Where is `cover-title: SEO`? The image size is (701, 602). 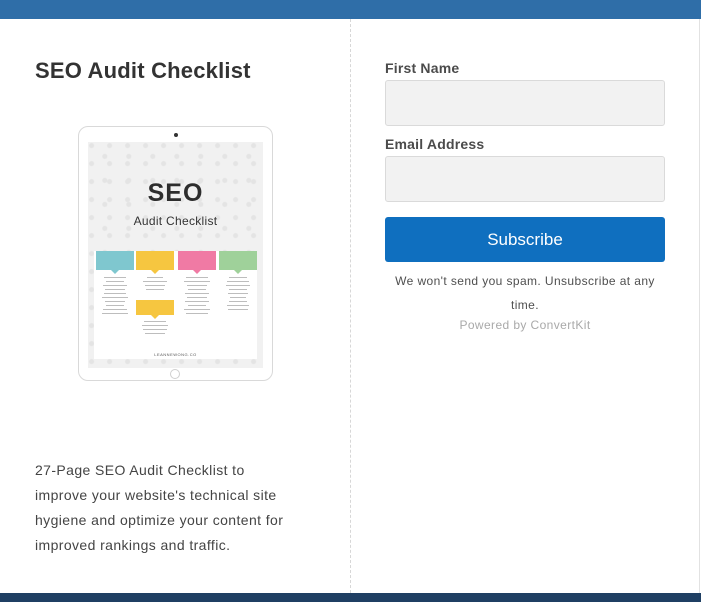 cover-title: SEO is located at coordinates (175, 193).